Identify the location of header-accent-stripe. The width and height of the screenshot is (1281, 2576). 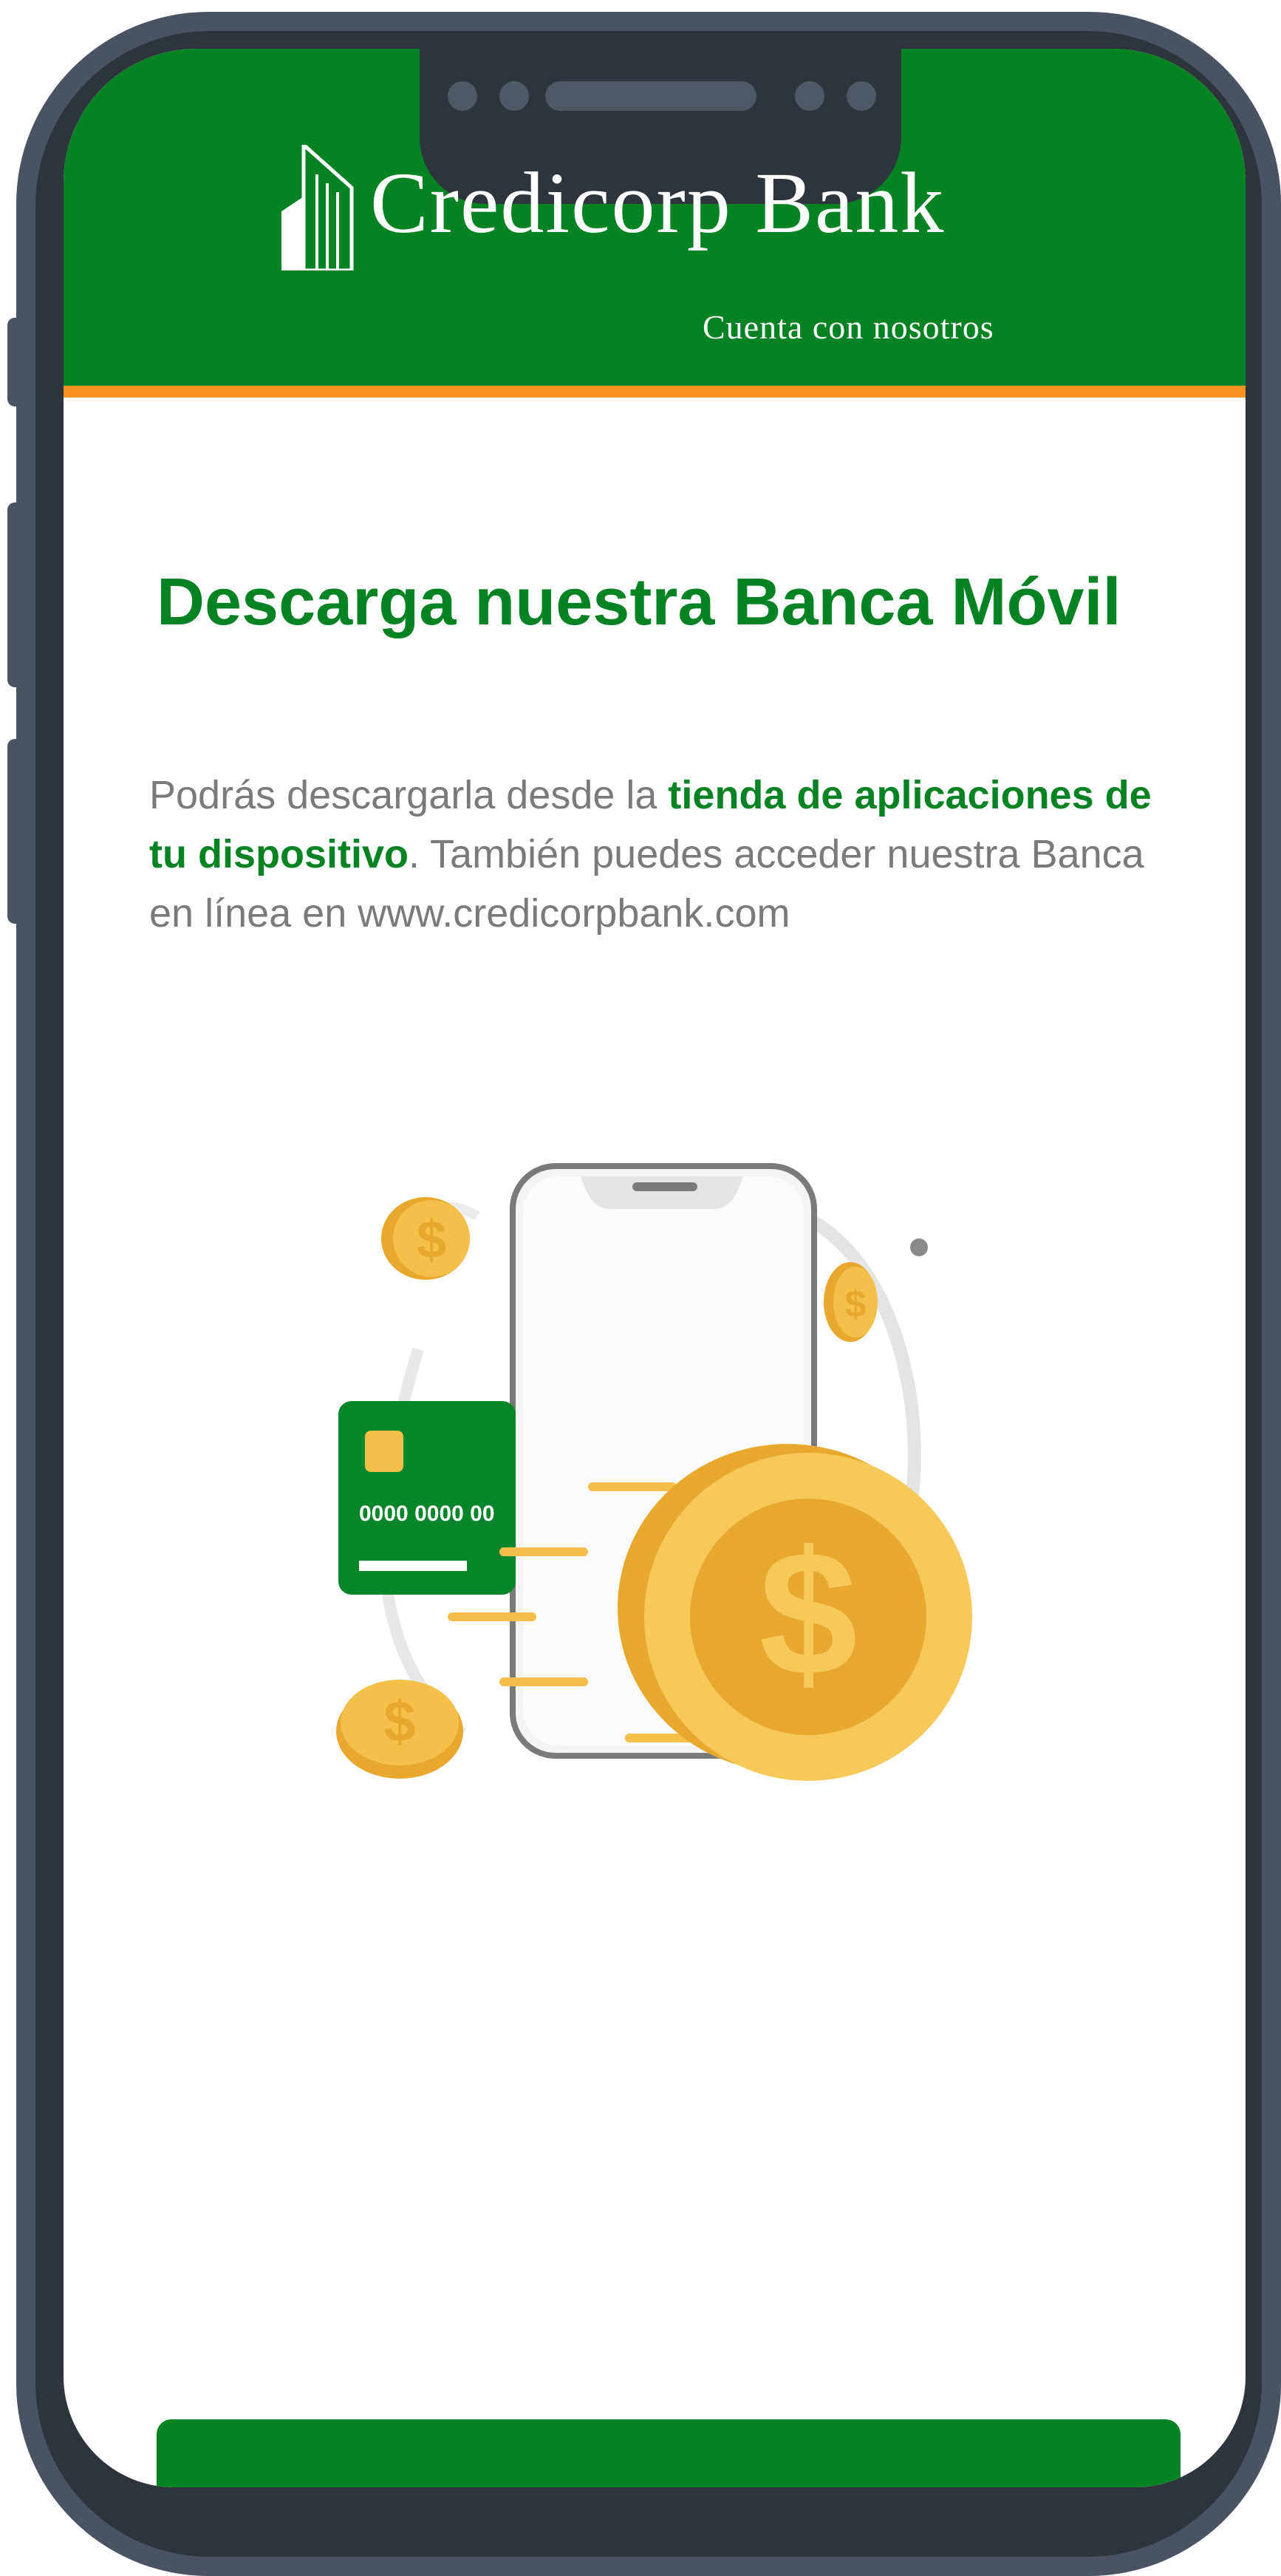
(655, 392).